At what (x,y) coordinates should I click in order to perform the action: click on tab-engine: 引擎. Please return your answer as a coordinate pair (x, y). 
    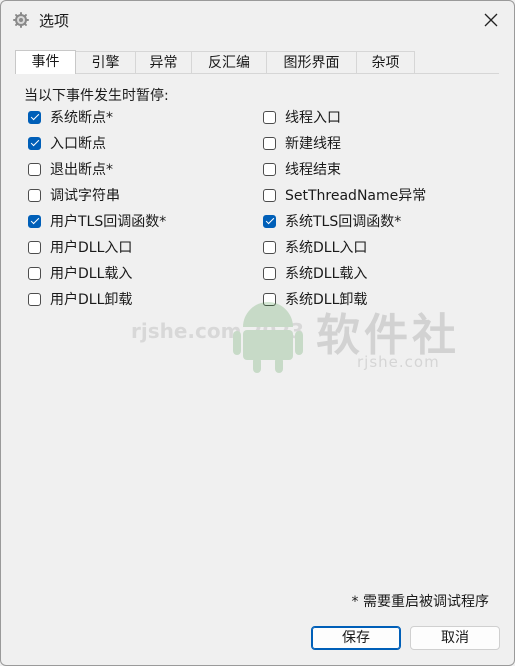
    Looking at the image, I should click on (105, 62).